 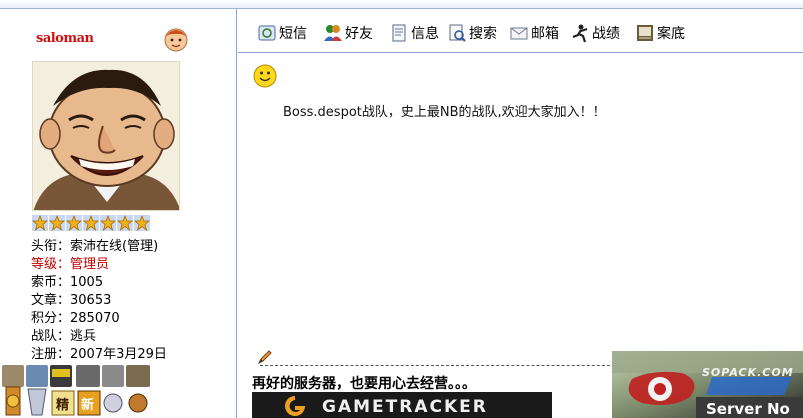 I want to click on toolbar-mail-label: 邮箱, so click(x=545, y=34).